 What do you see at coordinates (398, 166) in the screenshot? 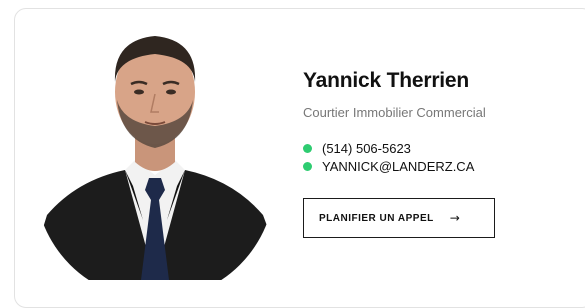
I see `contact-email-text: YANNICK@LANDERZ.CA` at bounding box center [398, 166].